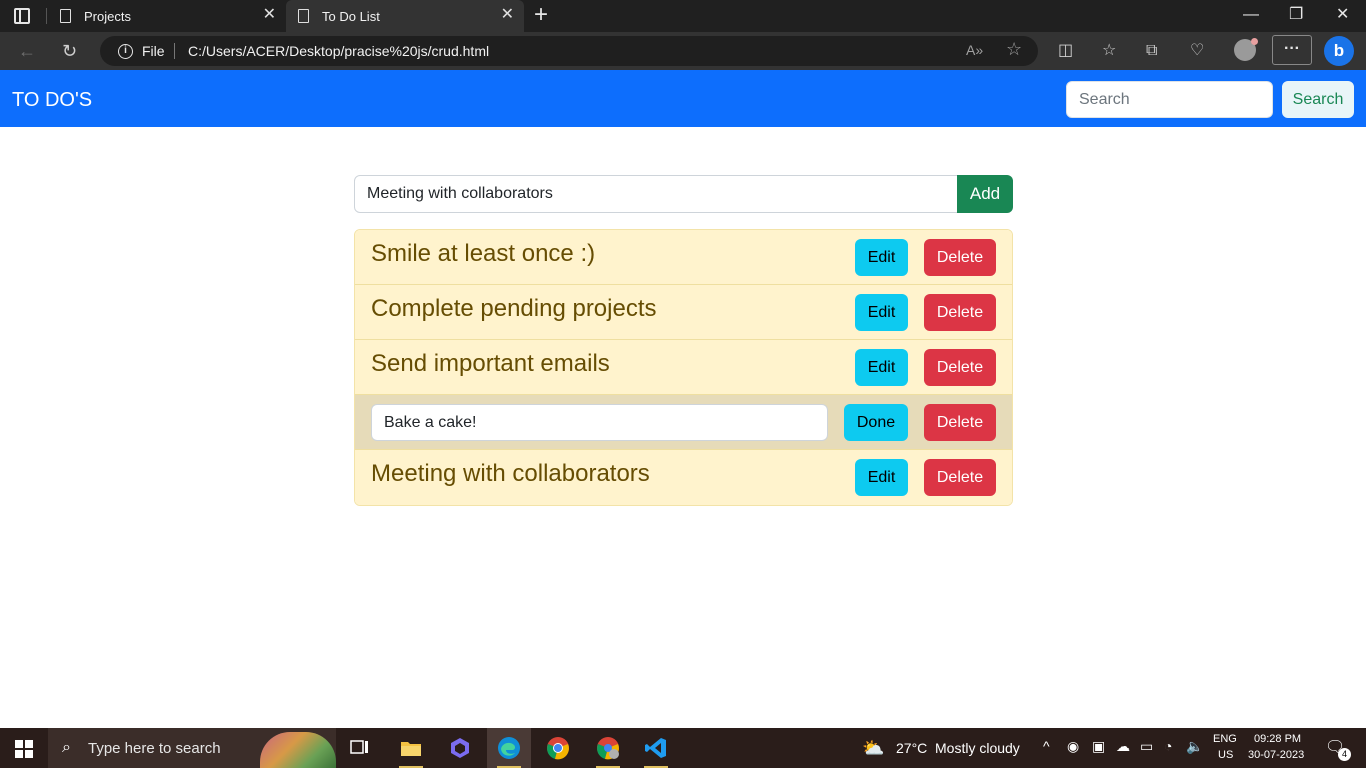 Image resolution: width=1366 pixels, height=768 pixels. I want to click on todo-item: Complete pending projects Edit Delete, so click(683, 312).